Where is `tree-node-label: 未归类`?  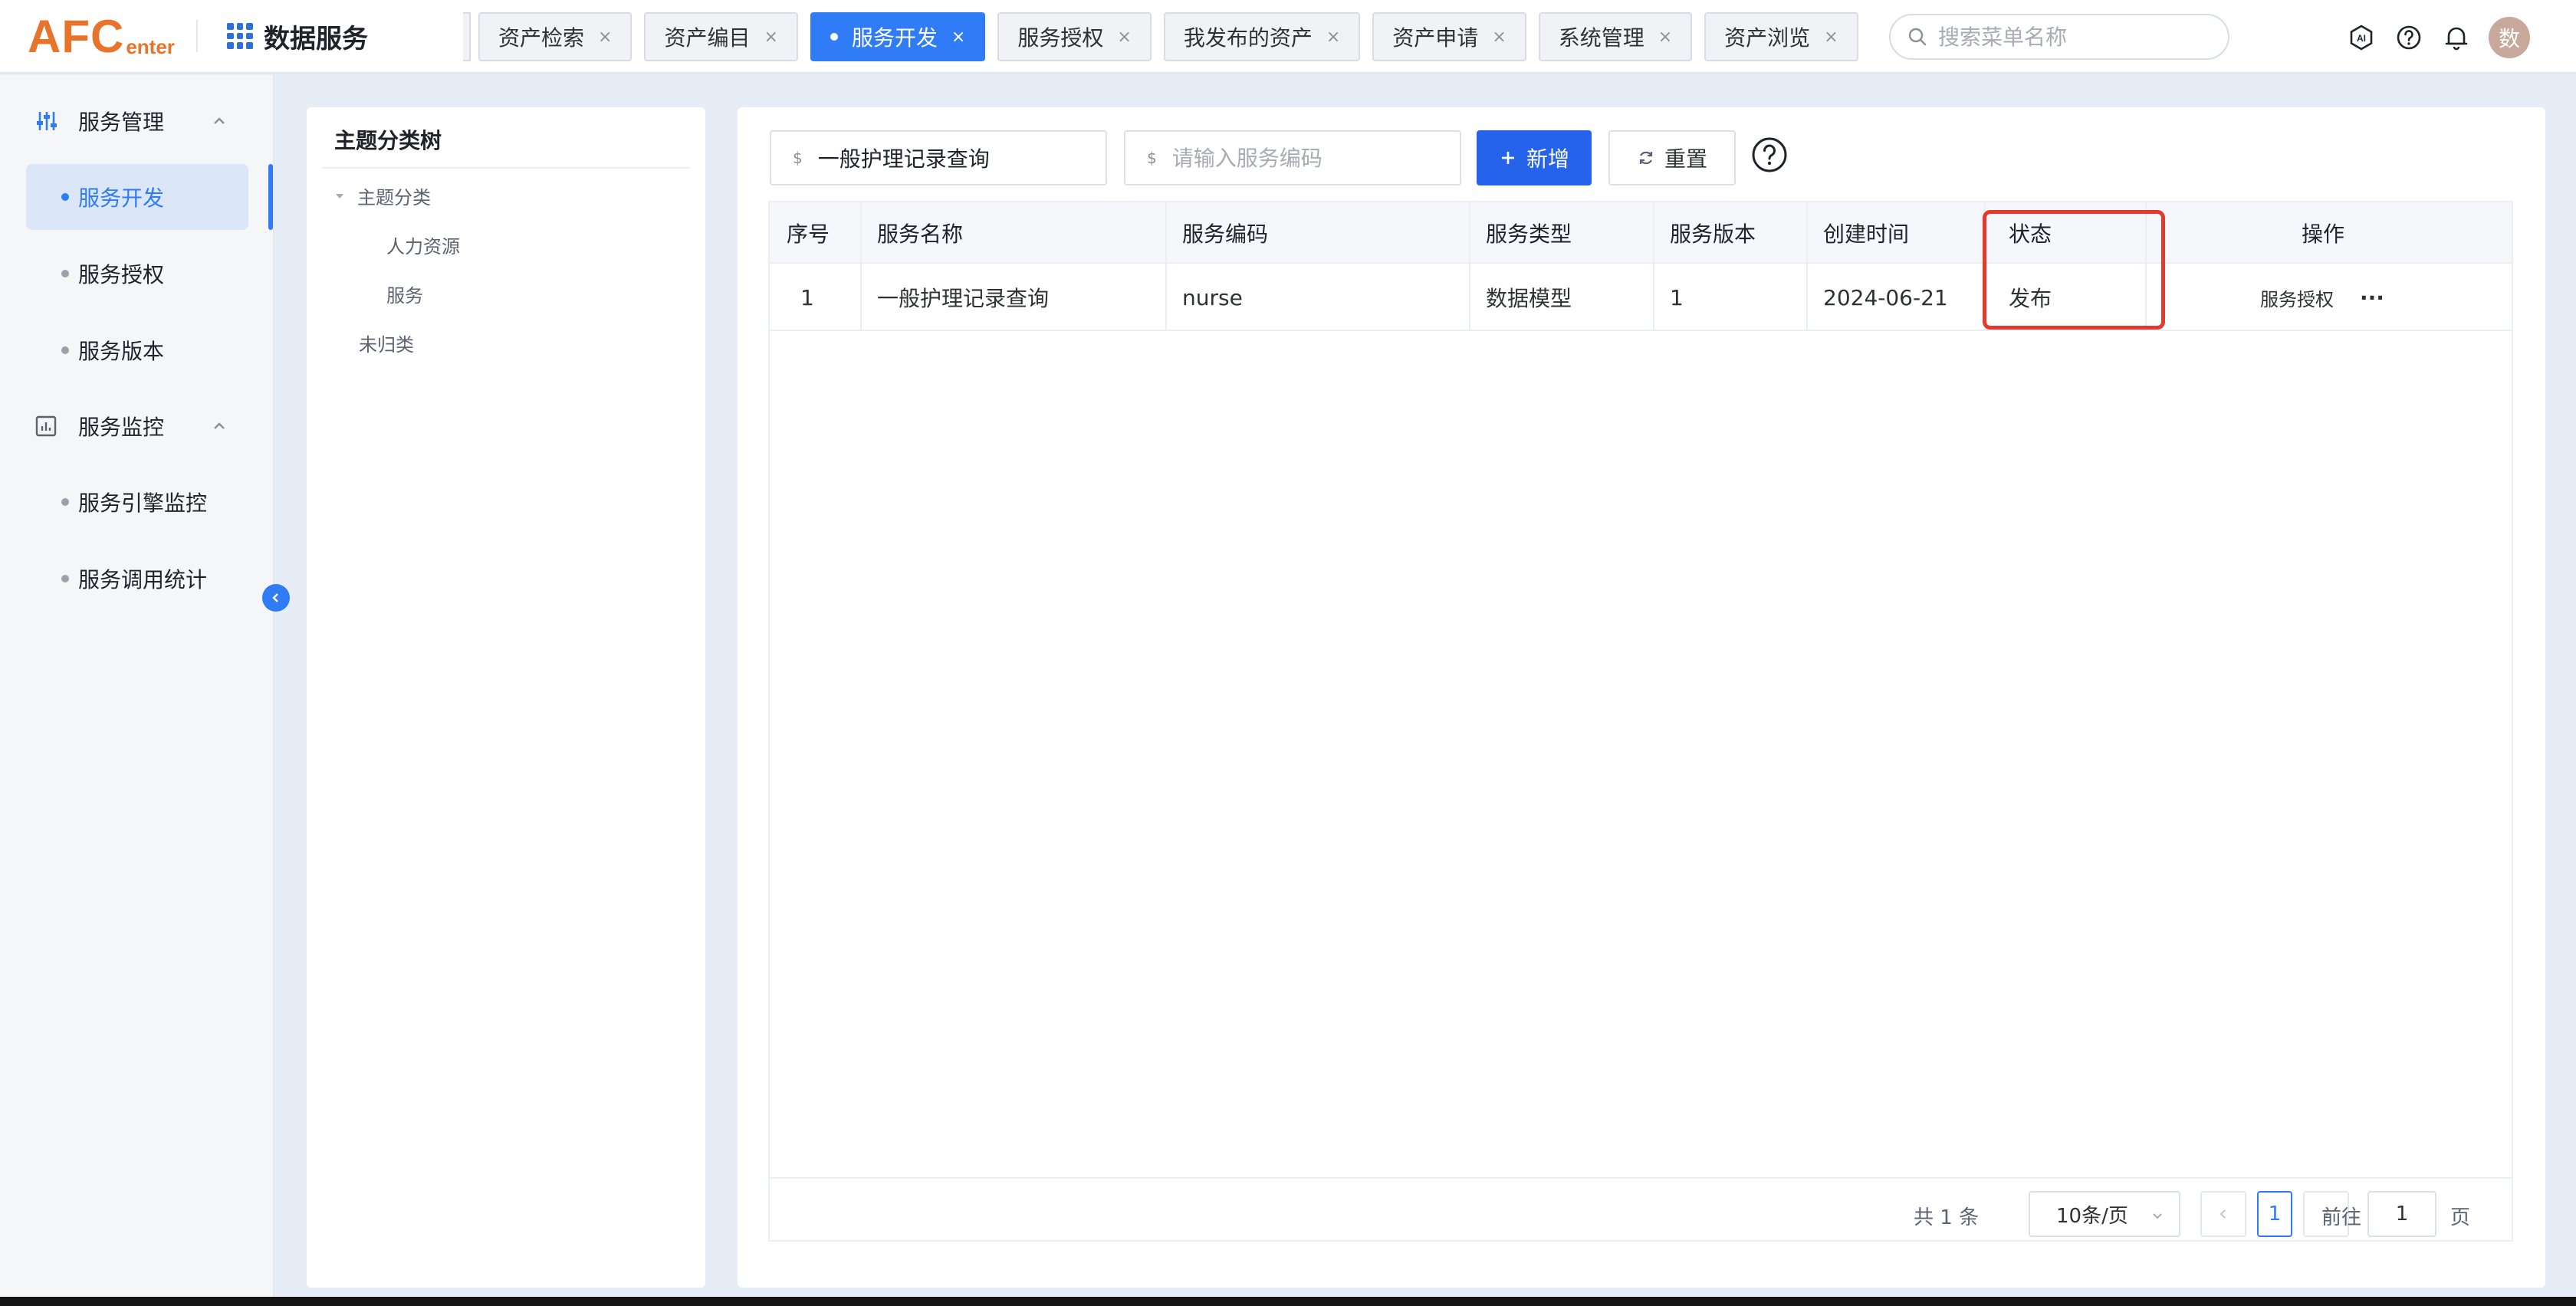 tree-node-label: 未归类 is located at coordinates (386, 345).